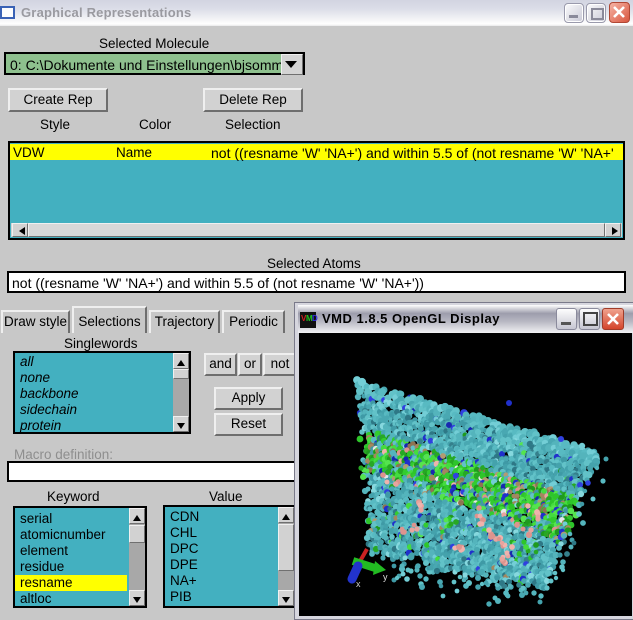 This screenshot has height=620, width=633. What do you see at coordinates (358, 584) in the screenshot?
I see `svg-text: x` at bounding box center [358, 584].